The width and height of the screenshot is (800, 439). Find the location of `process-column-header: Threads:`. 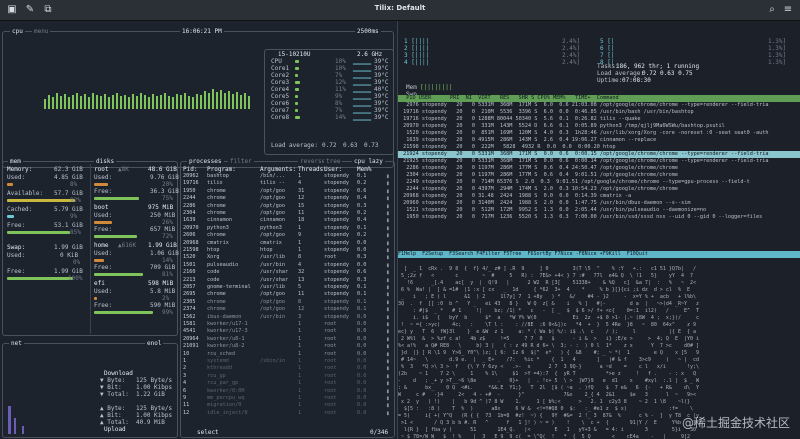

process-column-header: Threads: is located at coordinates (312, 169).